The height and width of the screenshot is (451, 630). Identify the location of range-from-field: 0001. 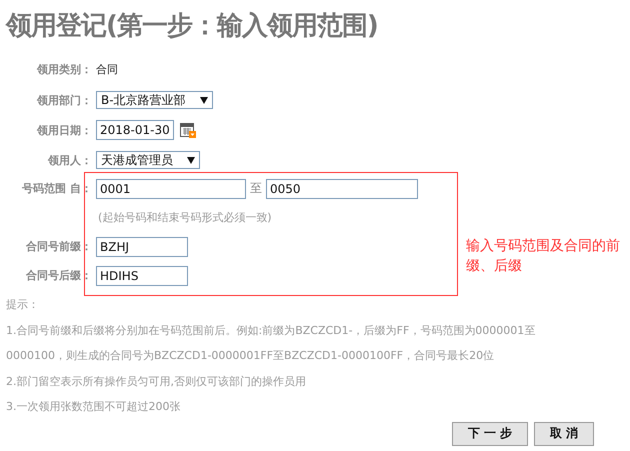
(171, 188).